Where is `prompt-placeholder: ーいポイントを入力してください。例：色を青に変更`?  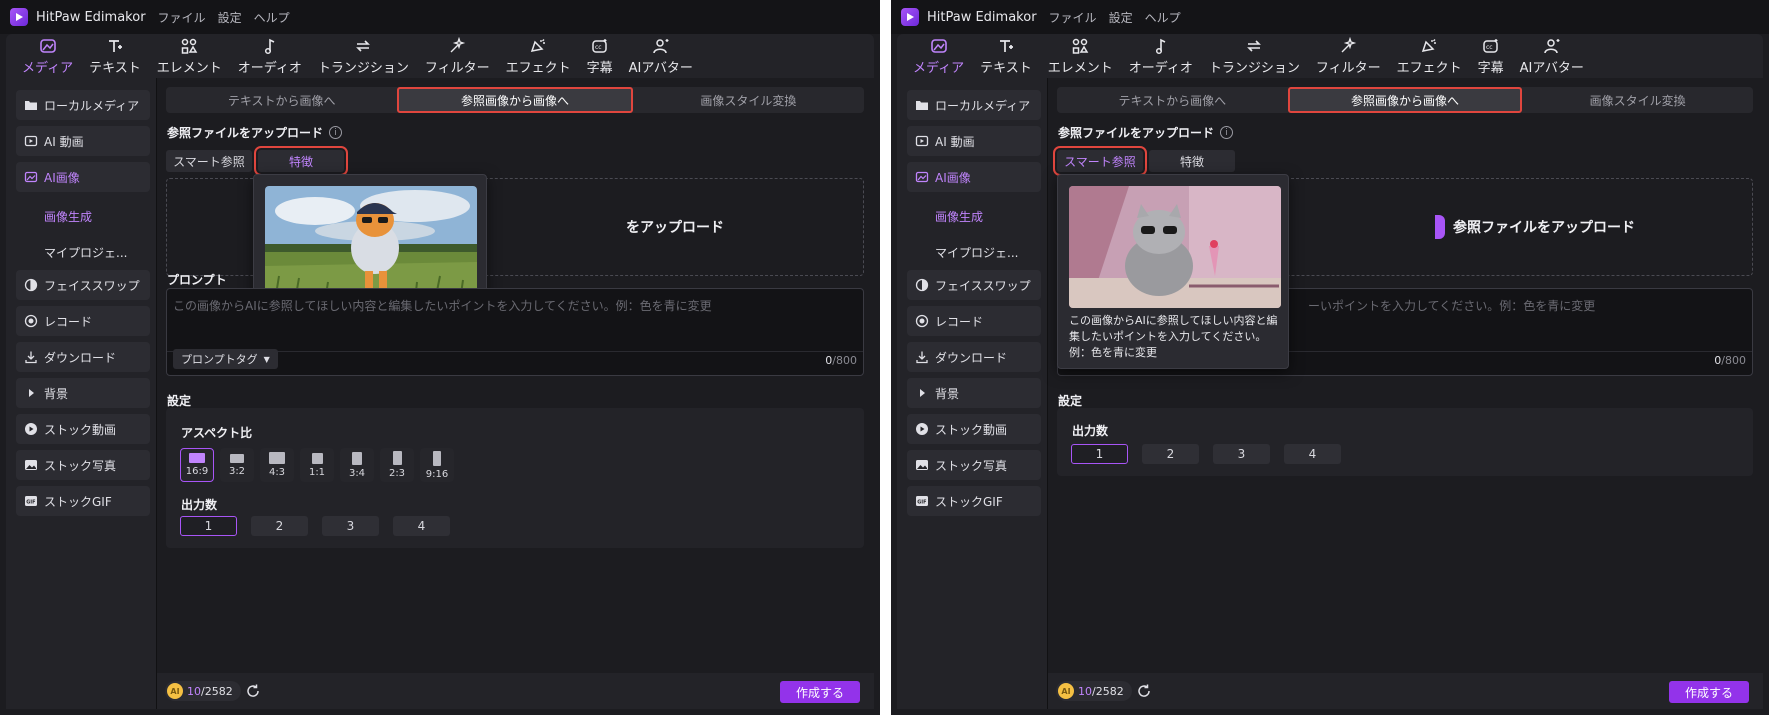
prompt-placeholder: ーいポイントを入力してください。例：色を青に変更 is located at coordinates (1452, 306).